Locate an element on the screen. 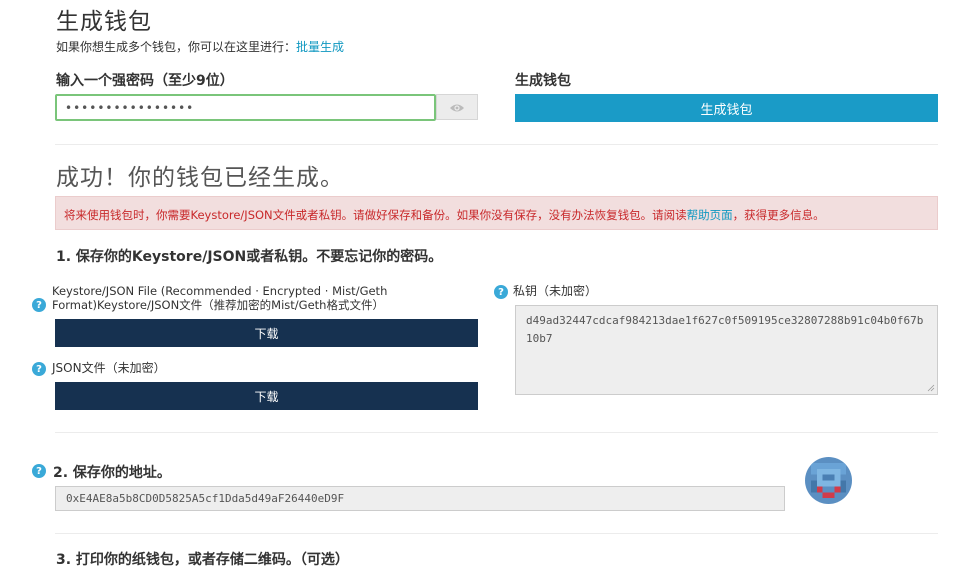 This screenshot has width=966, height=577. private-key-label: 私钥（未加密） is located at coordinates (555, 291).